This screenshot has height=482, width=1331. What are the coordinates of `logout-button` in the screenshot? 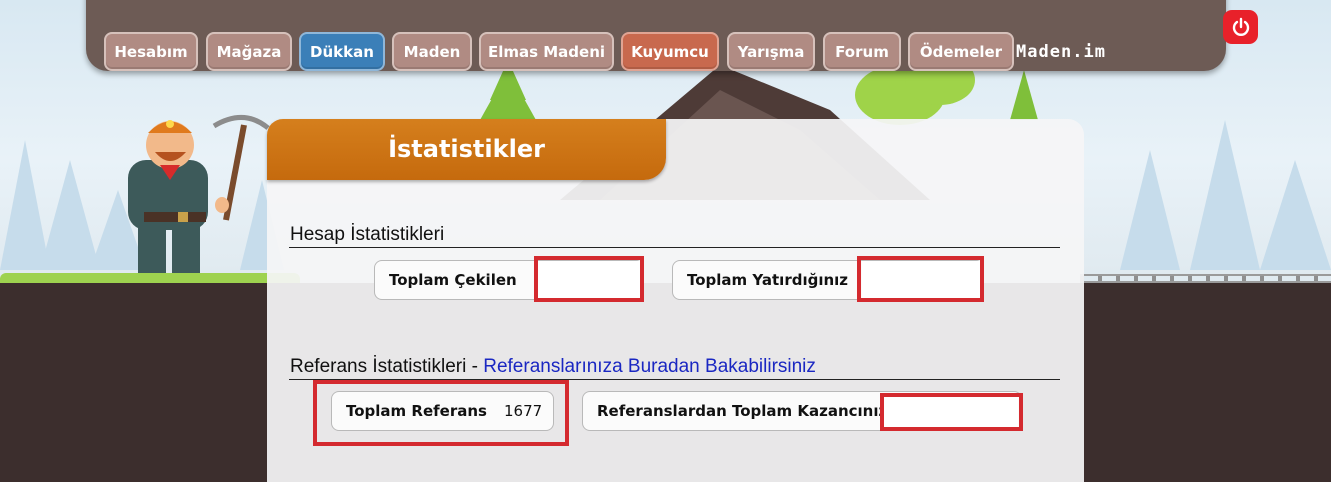 It's located at (1240, 27).